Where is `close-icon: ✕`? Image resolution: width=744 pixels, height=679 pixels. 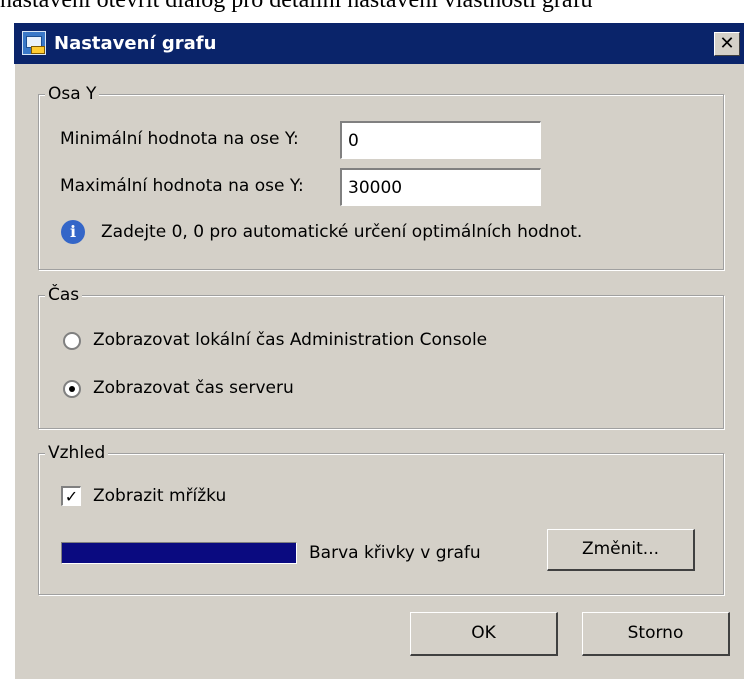
close-icon: ✕ is located at coordinates (727, 43).